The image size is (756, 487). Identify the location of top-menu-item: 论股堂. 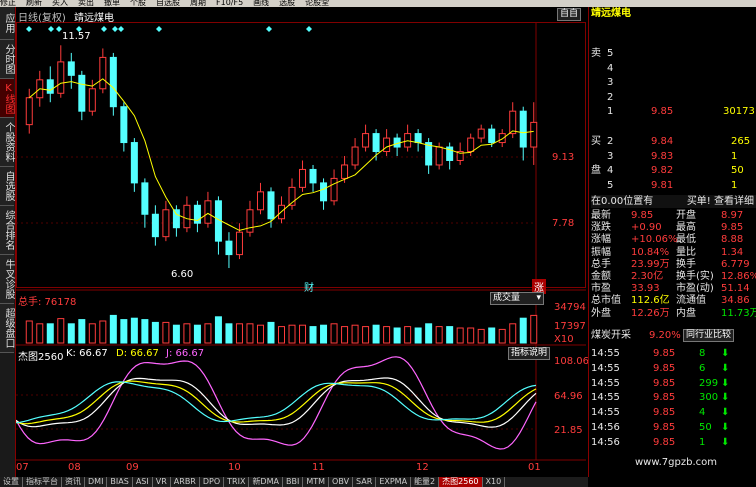
(317, 3).